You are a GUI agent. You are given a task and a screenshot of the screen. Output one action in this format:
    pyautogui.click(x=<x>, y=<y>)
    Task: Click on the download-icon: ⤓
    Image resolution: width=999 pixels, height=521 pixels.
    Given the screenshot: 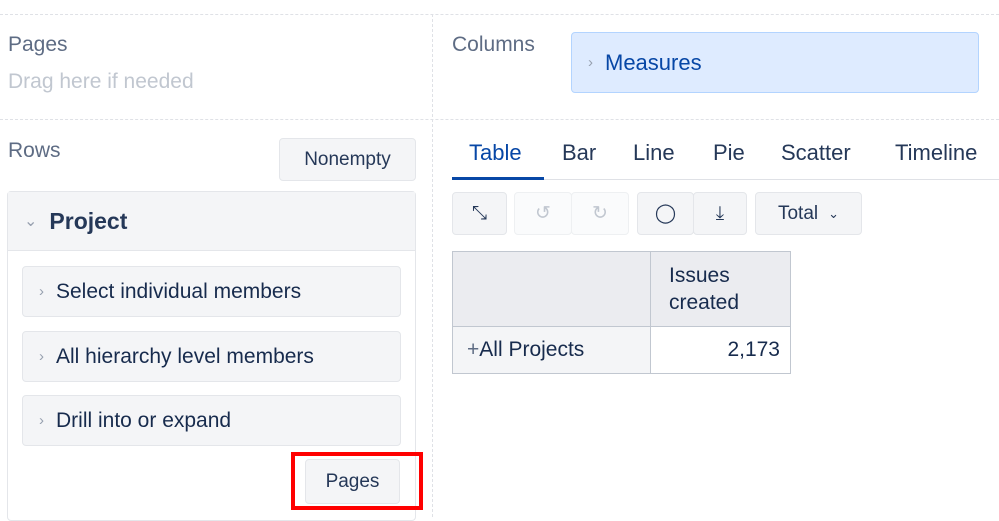 What is the action you would take?
    pyautogui.click(x=720, y=213)
    